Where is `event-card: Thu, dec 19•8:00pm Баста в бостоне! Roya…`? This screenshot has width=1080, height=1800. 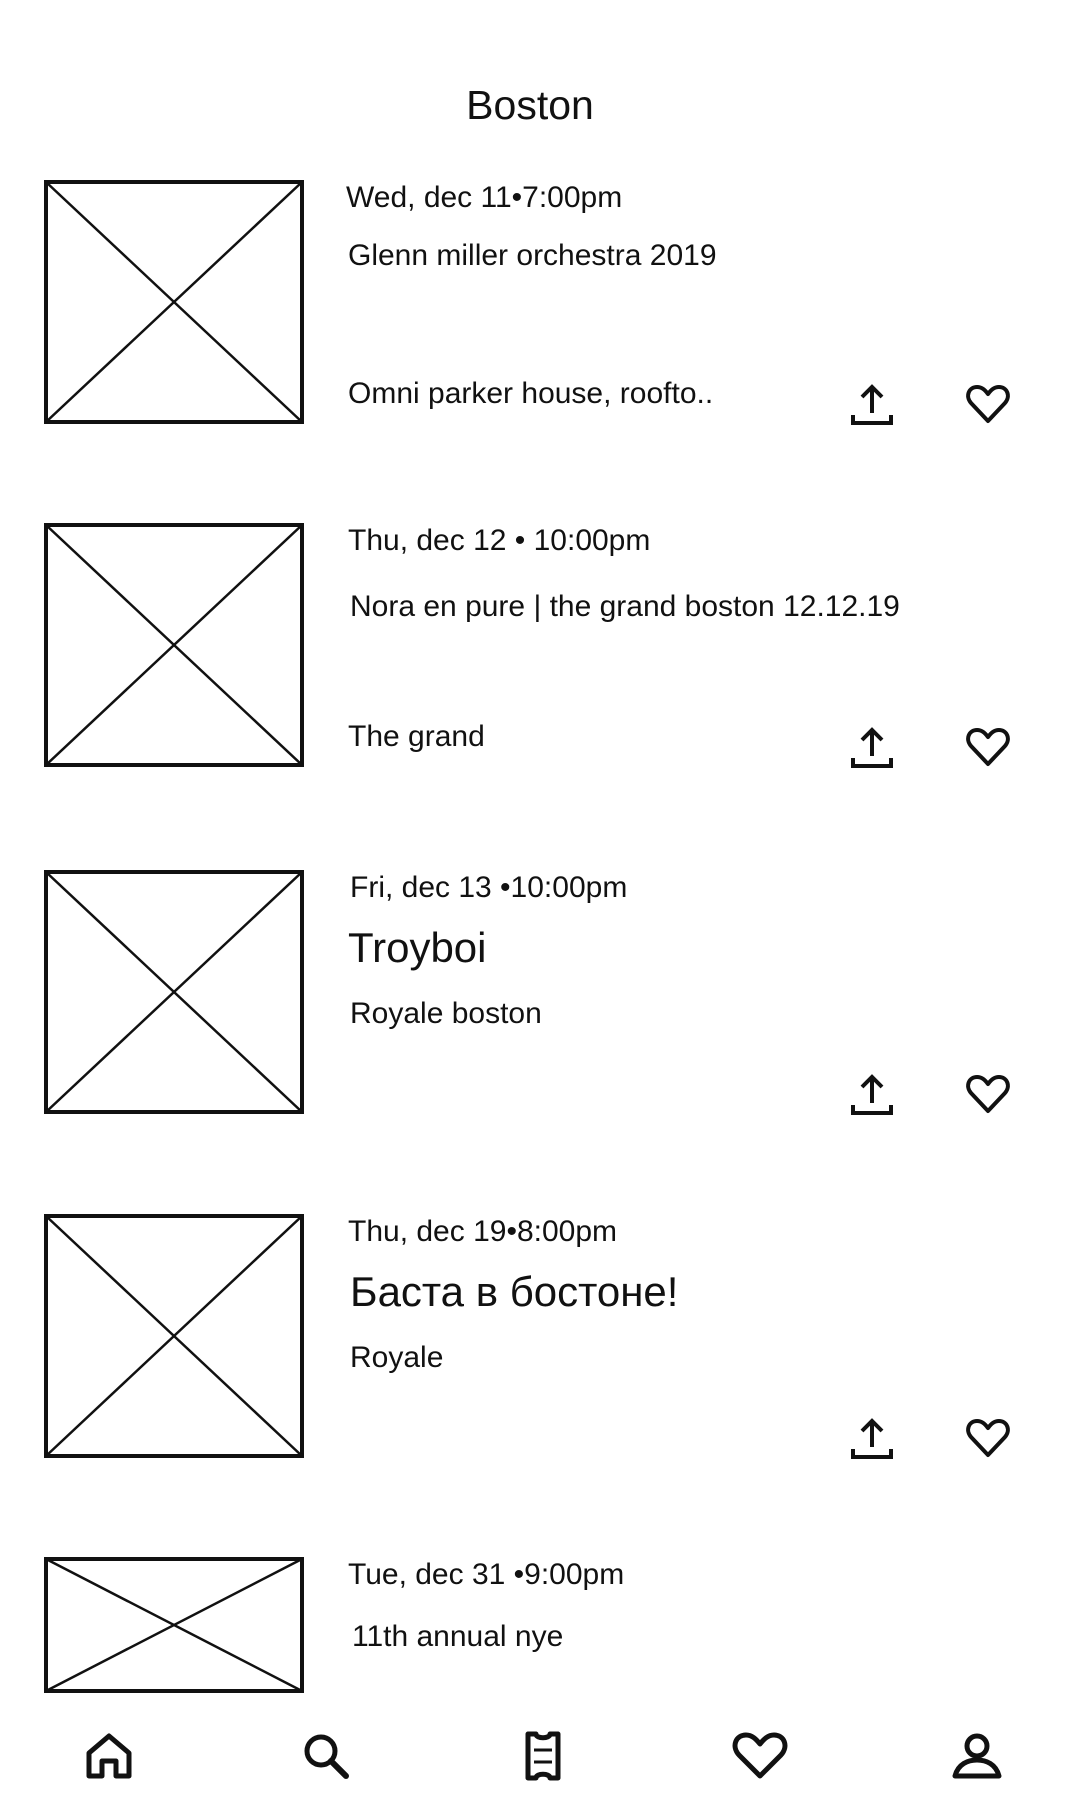 event-card: Thu, dec 19•8:00pm Баста в бостоне! Roya… is located at coordinates (540, 1344).